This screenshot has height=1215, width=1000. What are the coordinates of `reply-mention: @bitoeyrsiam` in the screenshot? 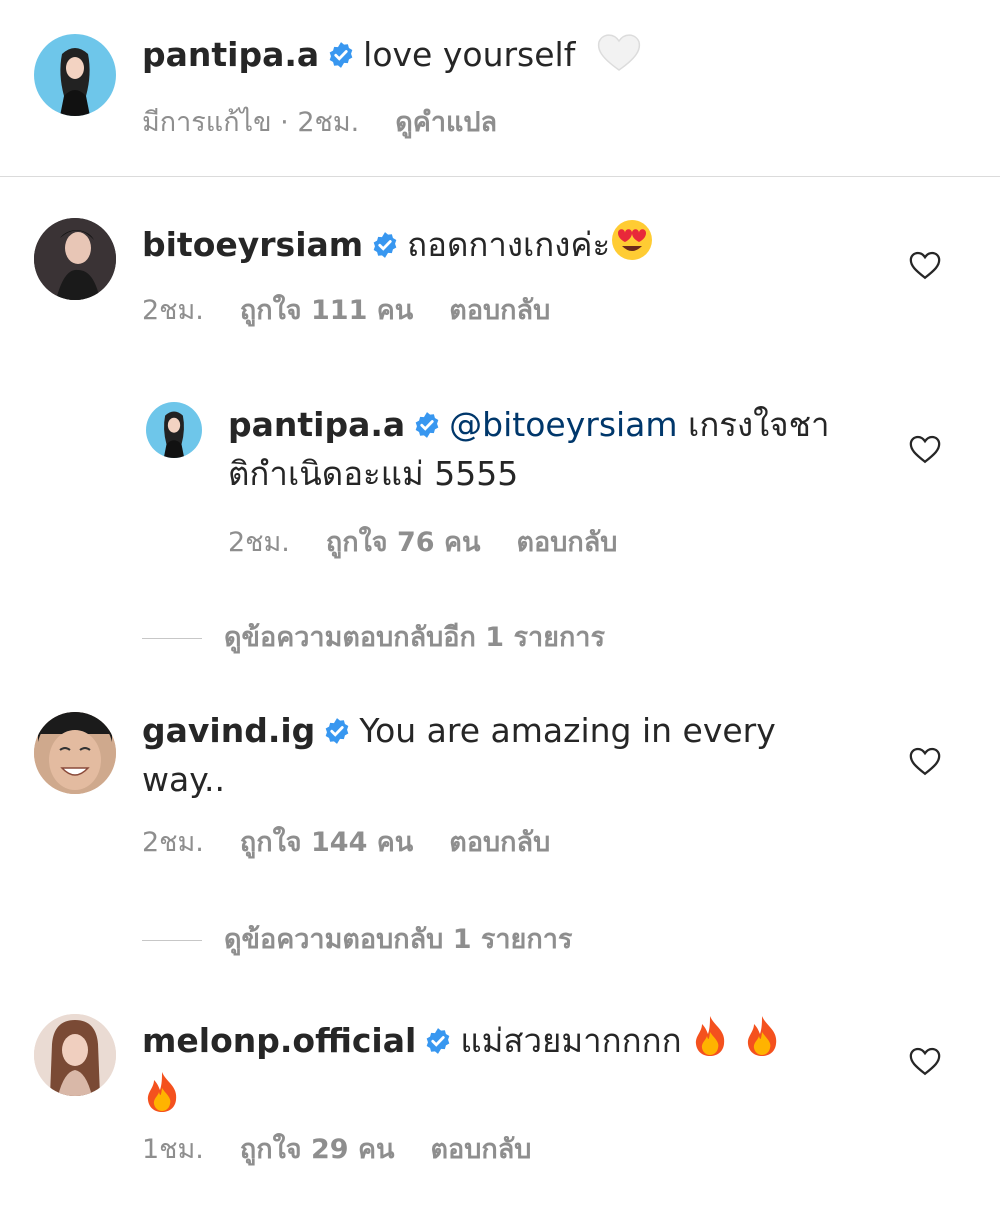 It's located at (563, 424).